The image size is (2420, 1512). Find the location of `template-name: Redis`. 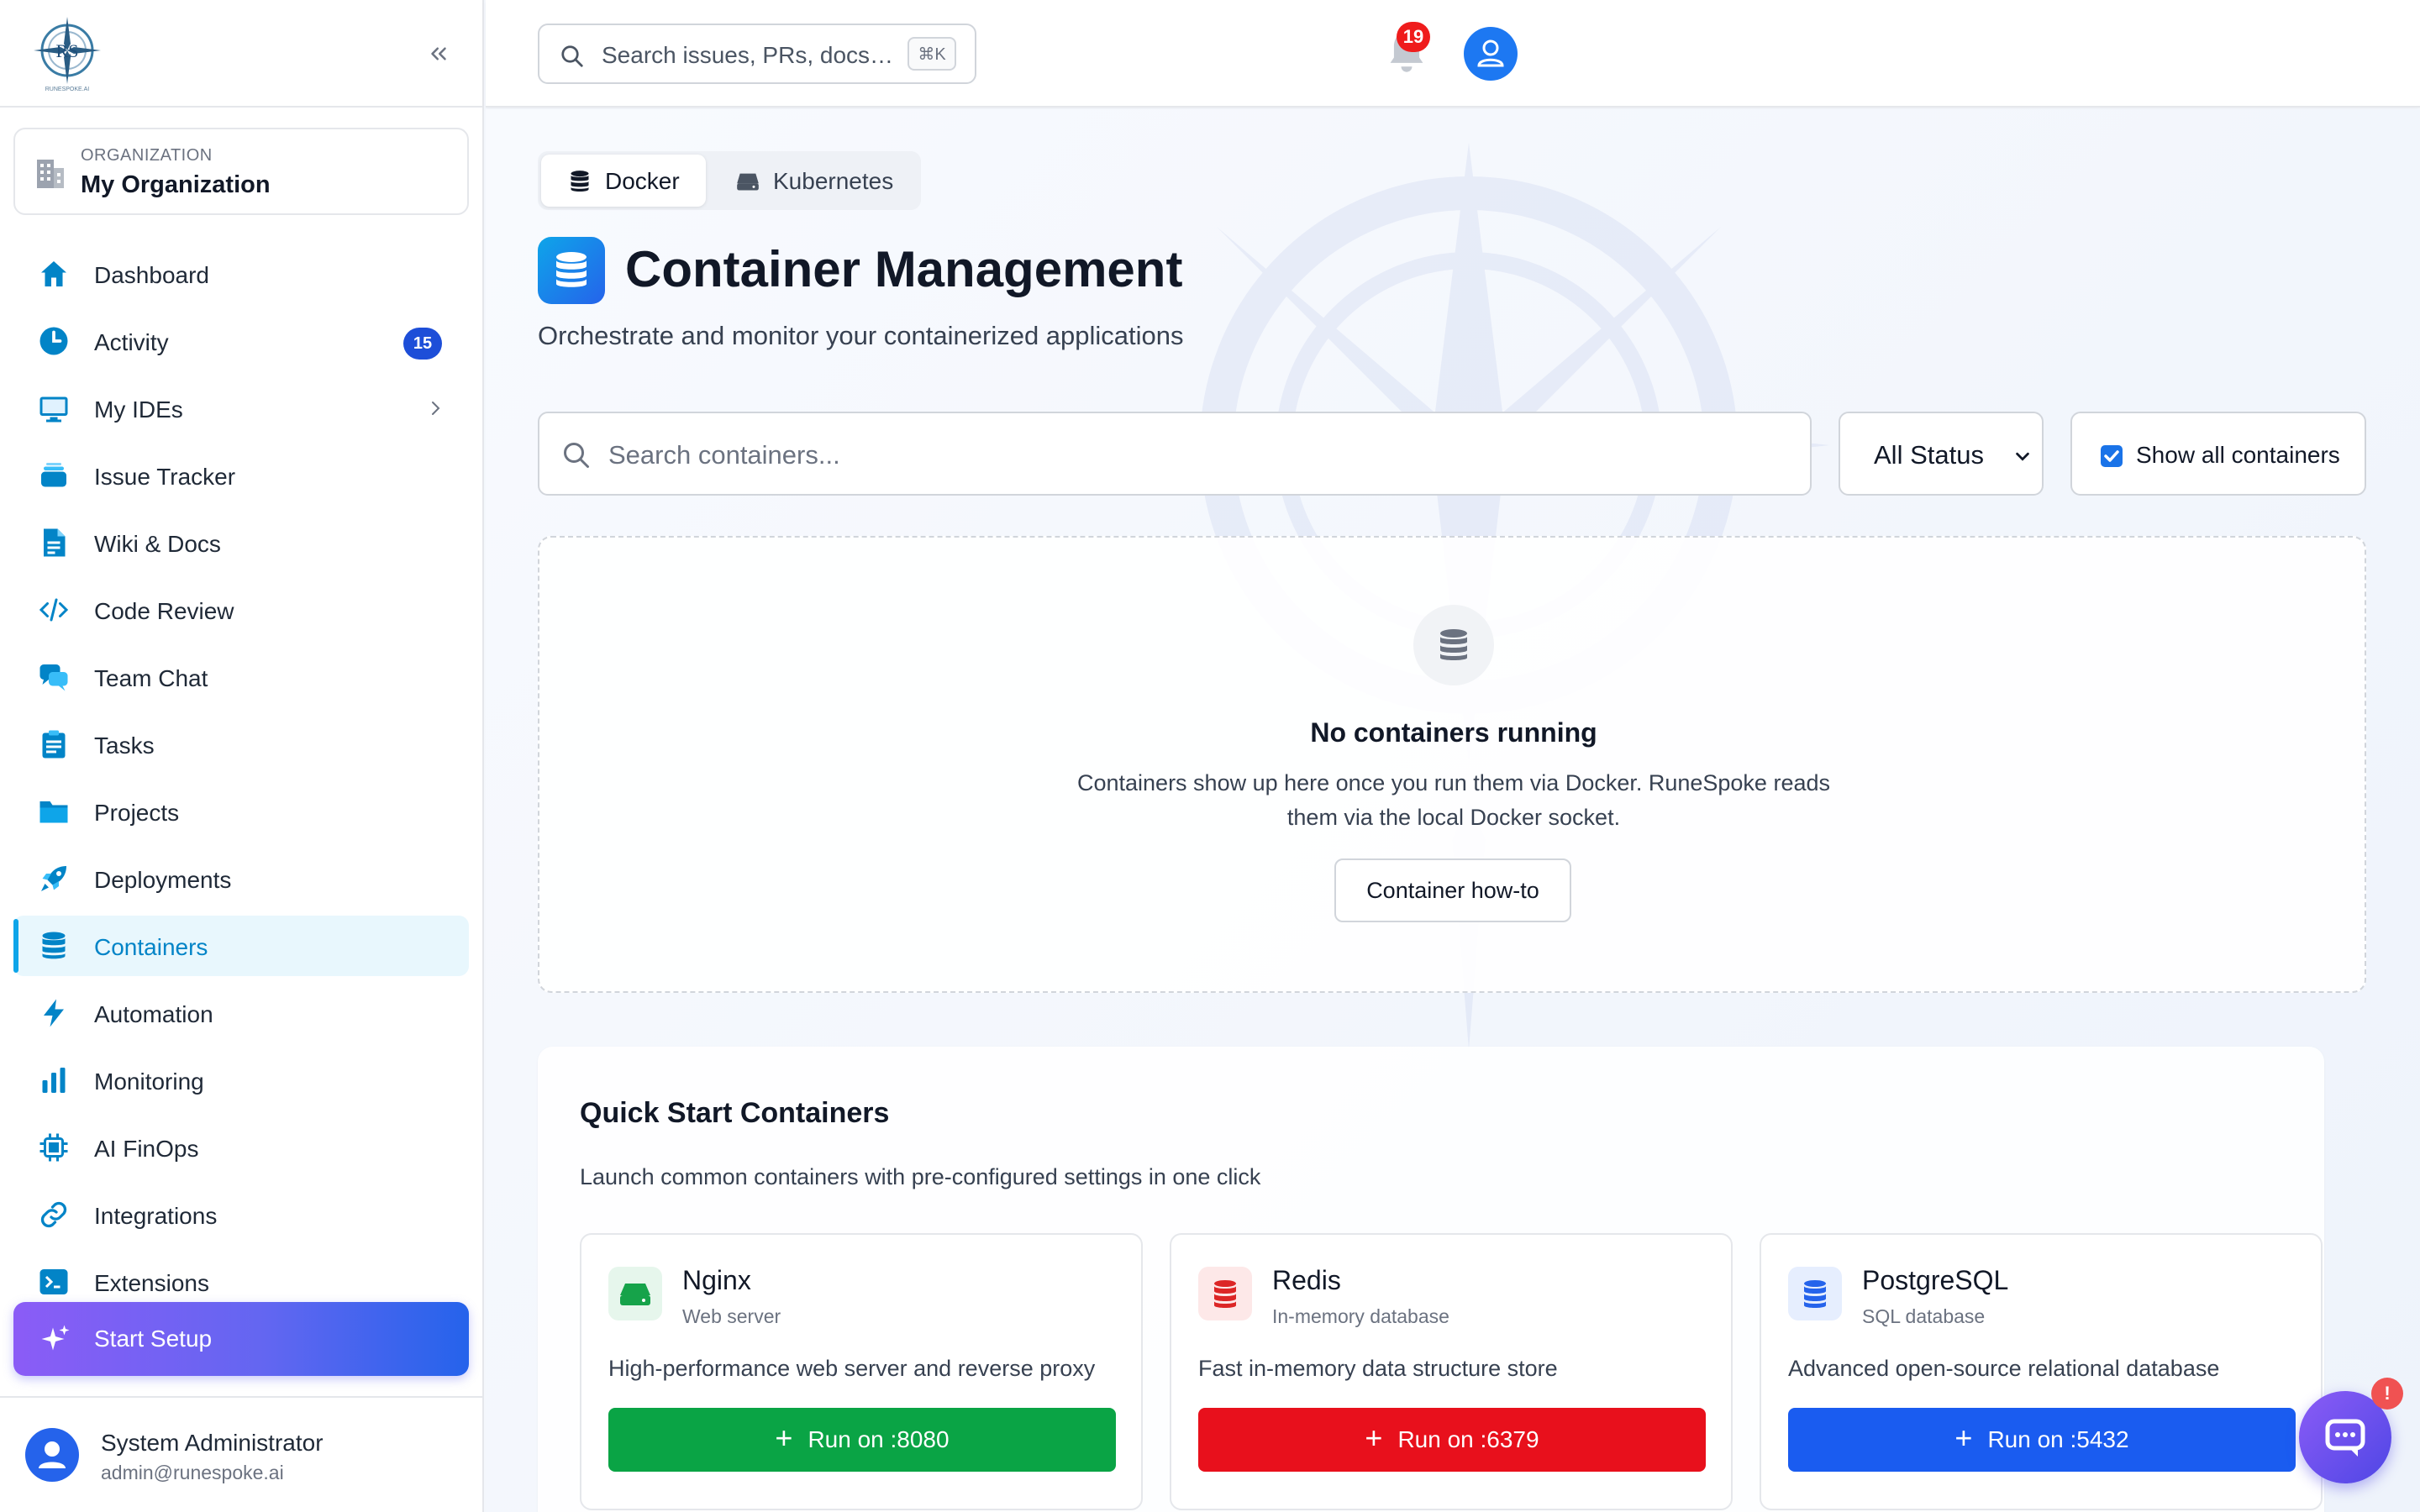

template-name: Redis is located at coordinates (1306, 1280).